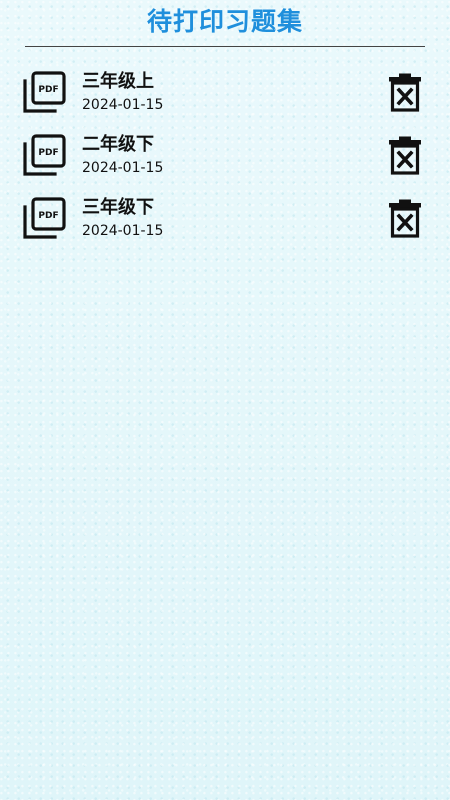 The image size is (450, 800). I want to click on header-divider, so click(225, 46).